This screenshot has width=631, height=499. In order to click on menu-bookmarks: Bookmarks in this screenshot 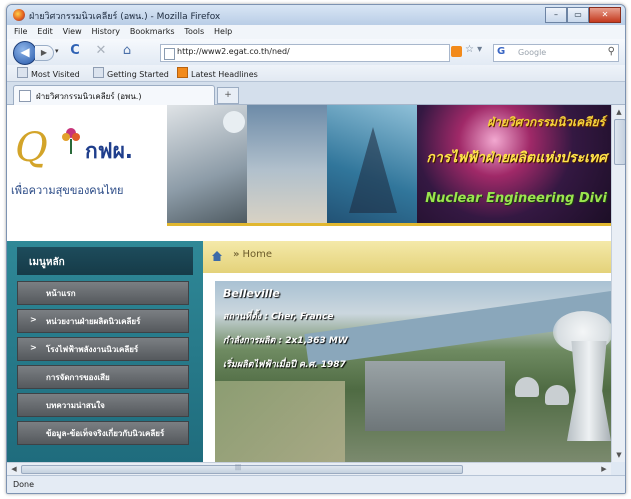, I will do `click(152, 32)`.